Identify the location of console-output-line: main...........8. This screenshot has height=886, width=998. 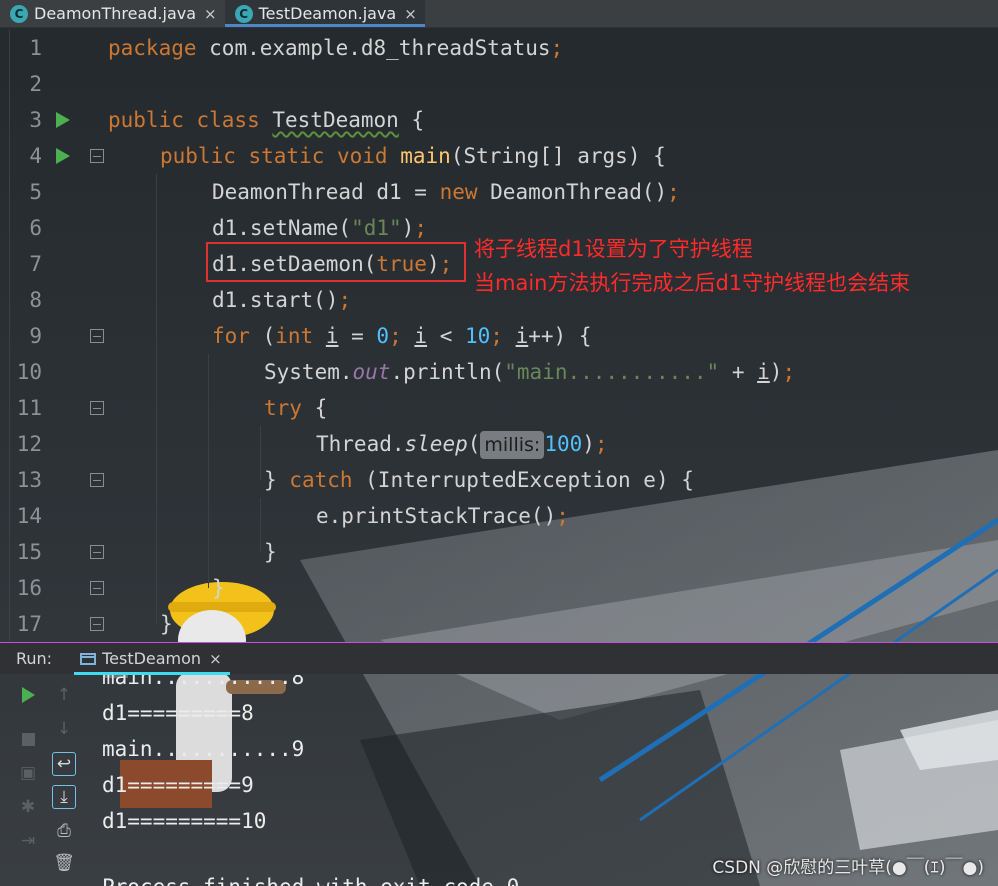
(203, 682).